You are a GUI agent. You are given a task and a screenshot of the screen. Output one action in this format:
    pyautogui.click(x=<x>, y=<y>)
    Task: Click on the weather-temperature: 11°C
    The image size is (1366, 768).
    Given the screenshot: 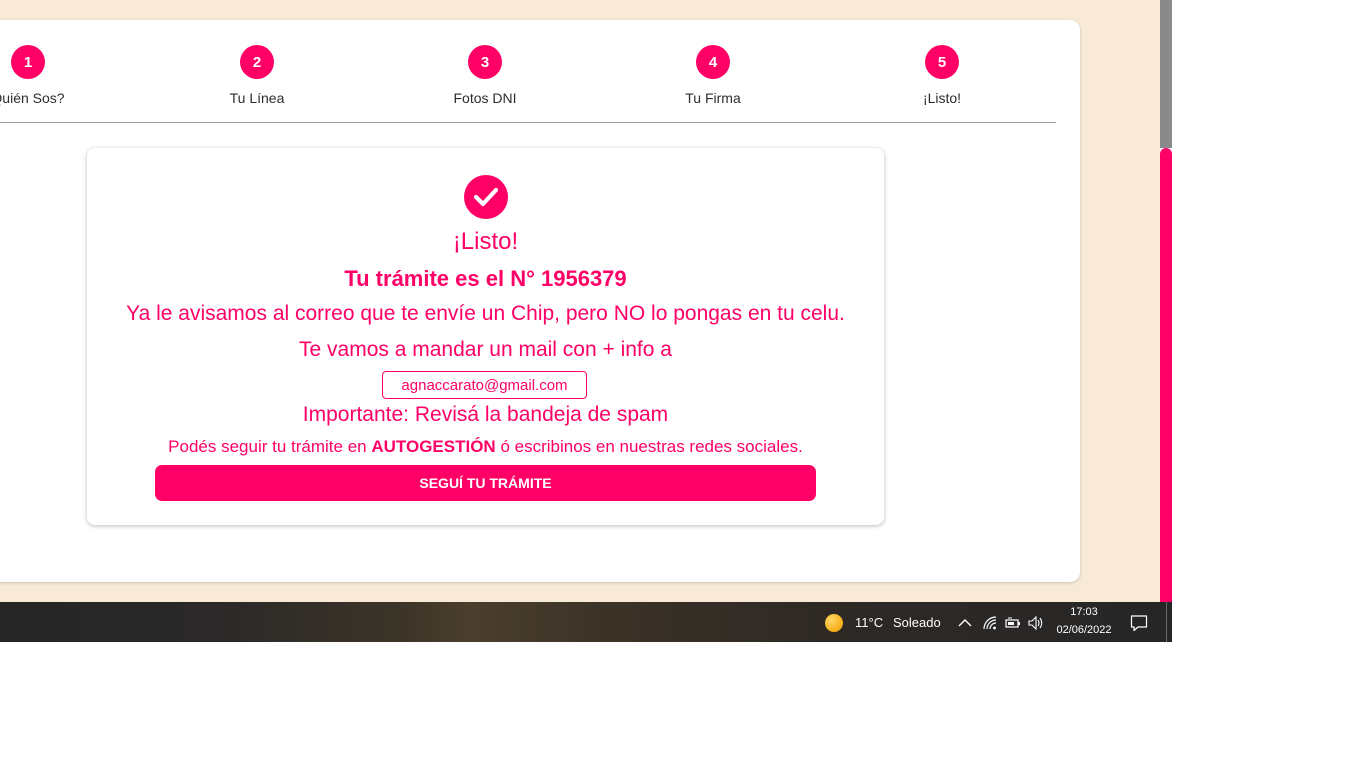 What is the action you would take?
    pyautogui.click(x=869, y=622)
    